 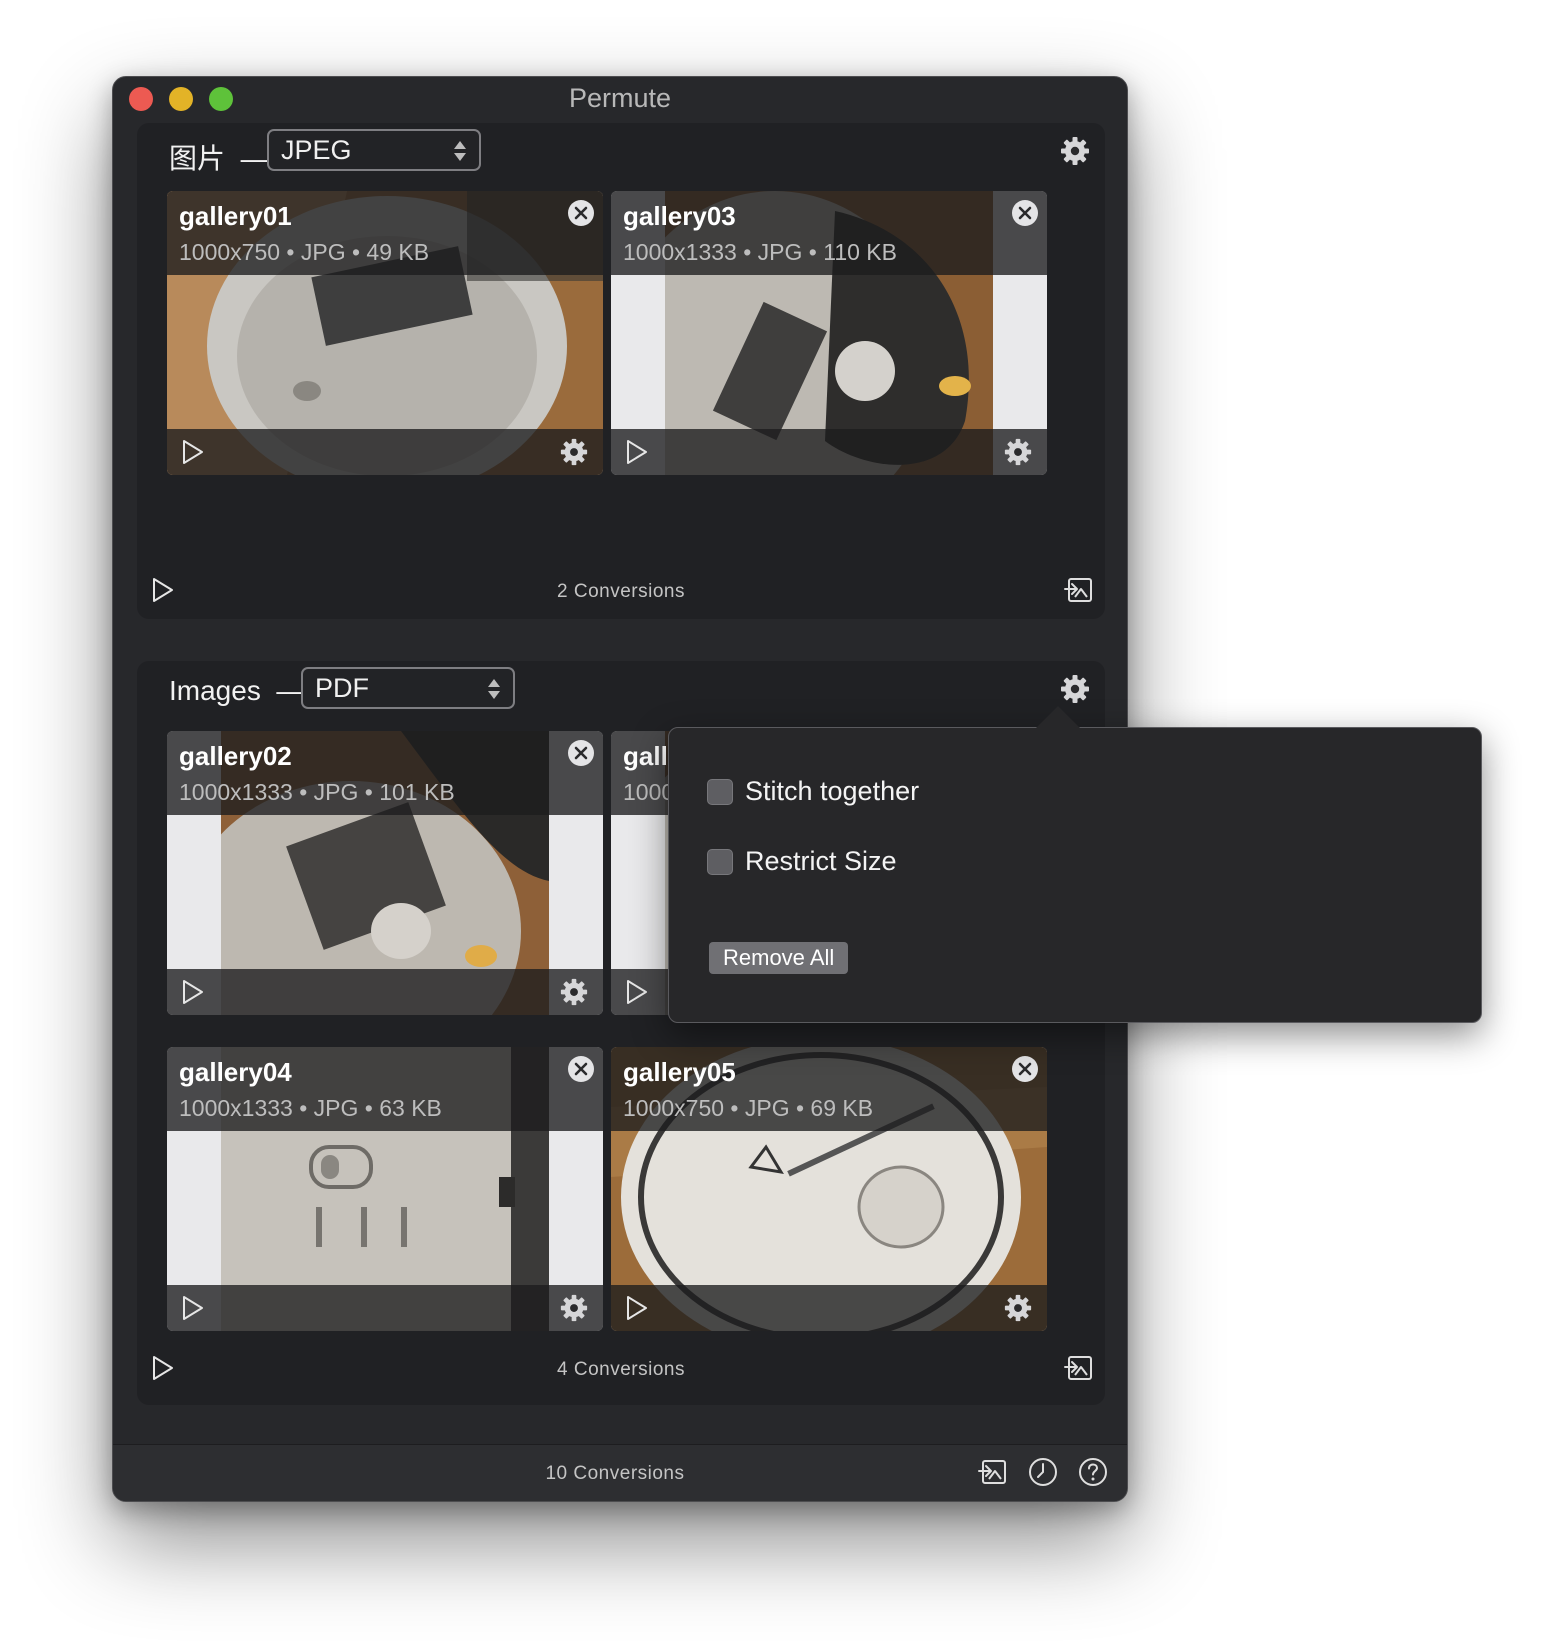 I want to click on bottom-status-bar: 10 Conversions, so click(x=620, y=1472).